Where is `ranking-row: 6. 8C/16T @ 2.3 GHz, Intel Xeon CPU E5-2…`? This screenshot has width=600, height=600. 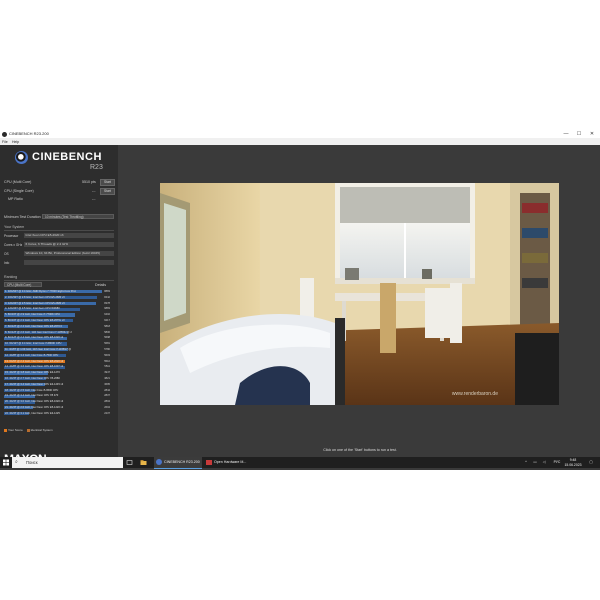 ranking-row: 6. 8C/16T @ 2.3 GHz, Intel Xeon CPU E5-2… is located at coordinates (59, 321).